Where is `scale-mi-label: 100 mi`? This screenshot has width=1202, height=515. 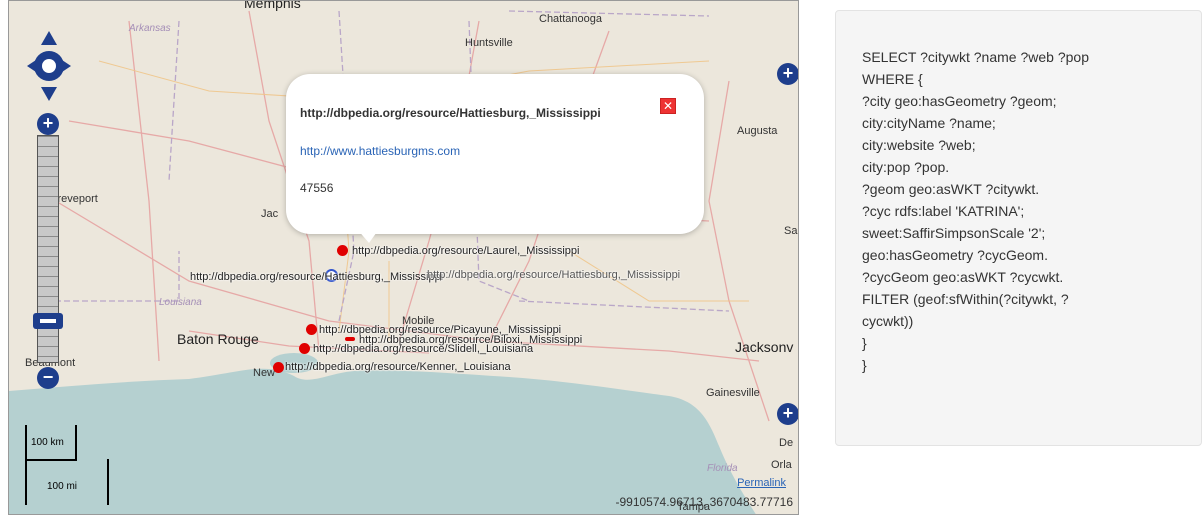 scale-mi-label: 100 mi is located at coordinates (62, 486).